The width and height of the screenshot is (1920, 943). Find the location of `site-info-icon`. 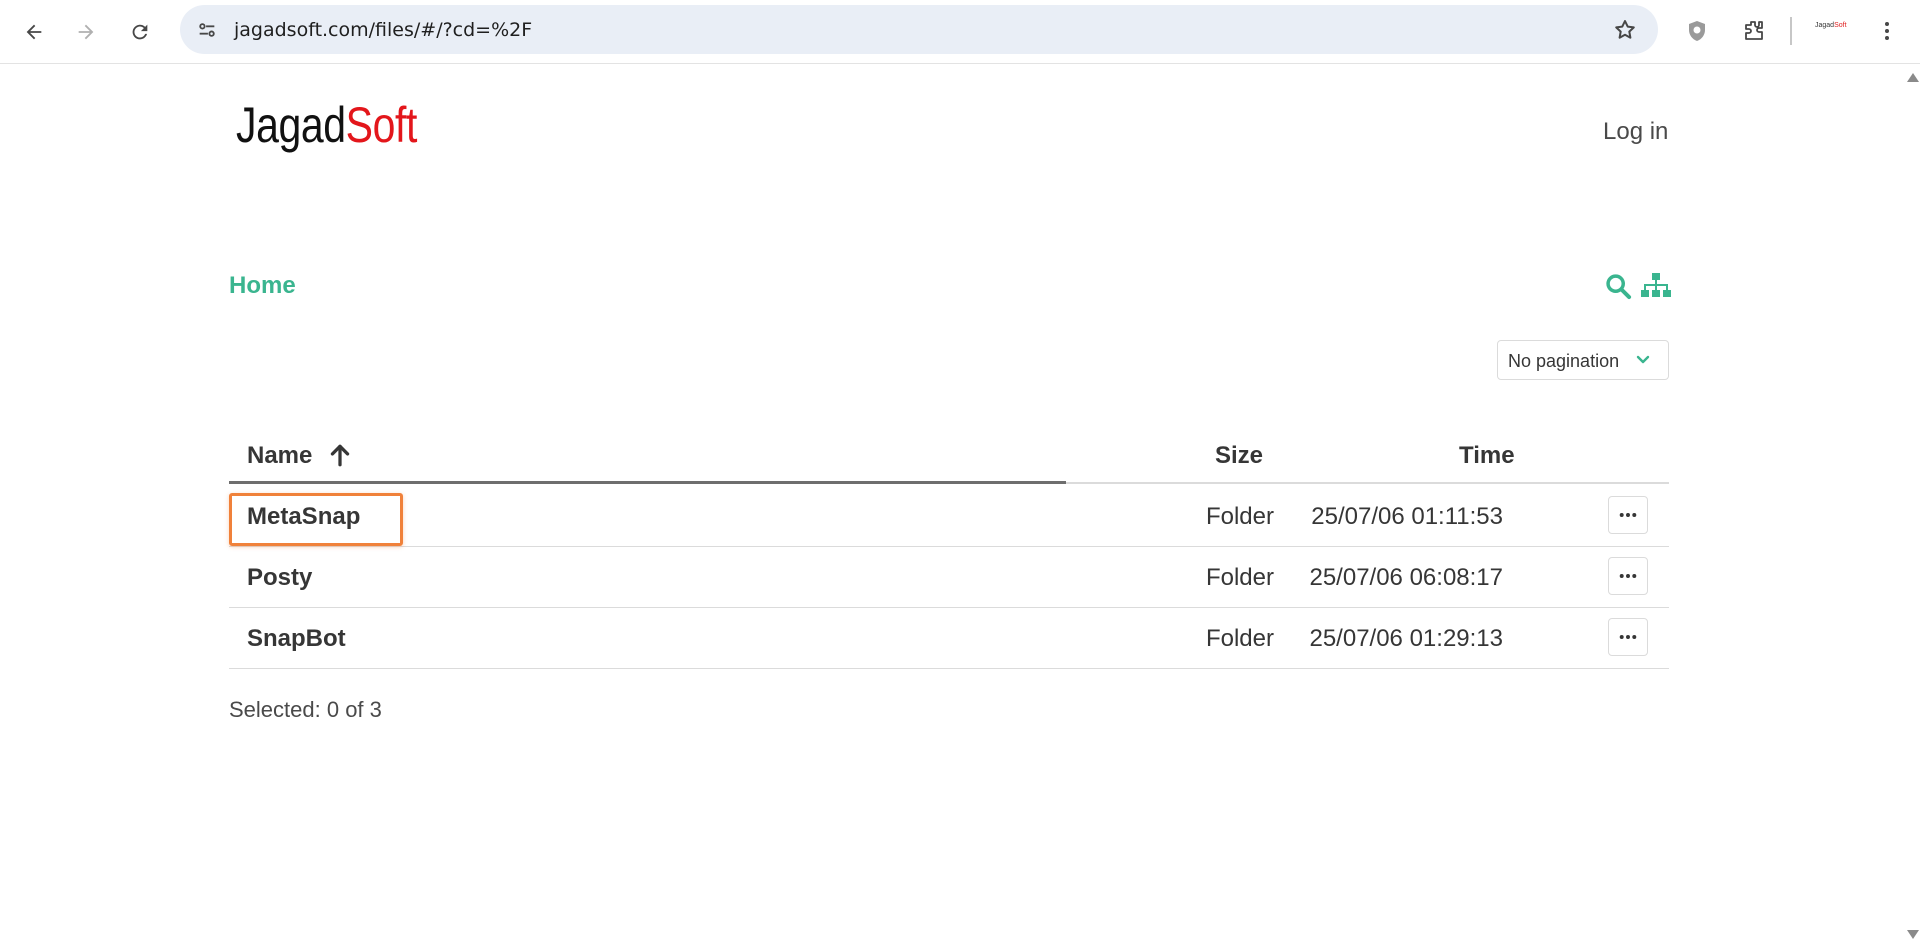

site-info-icon is located at coordinates (207, 30).